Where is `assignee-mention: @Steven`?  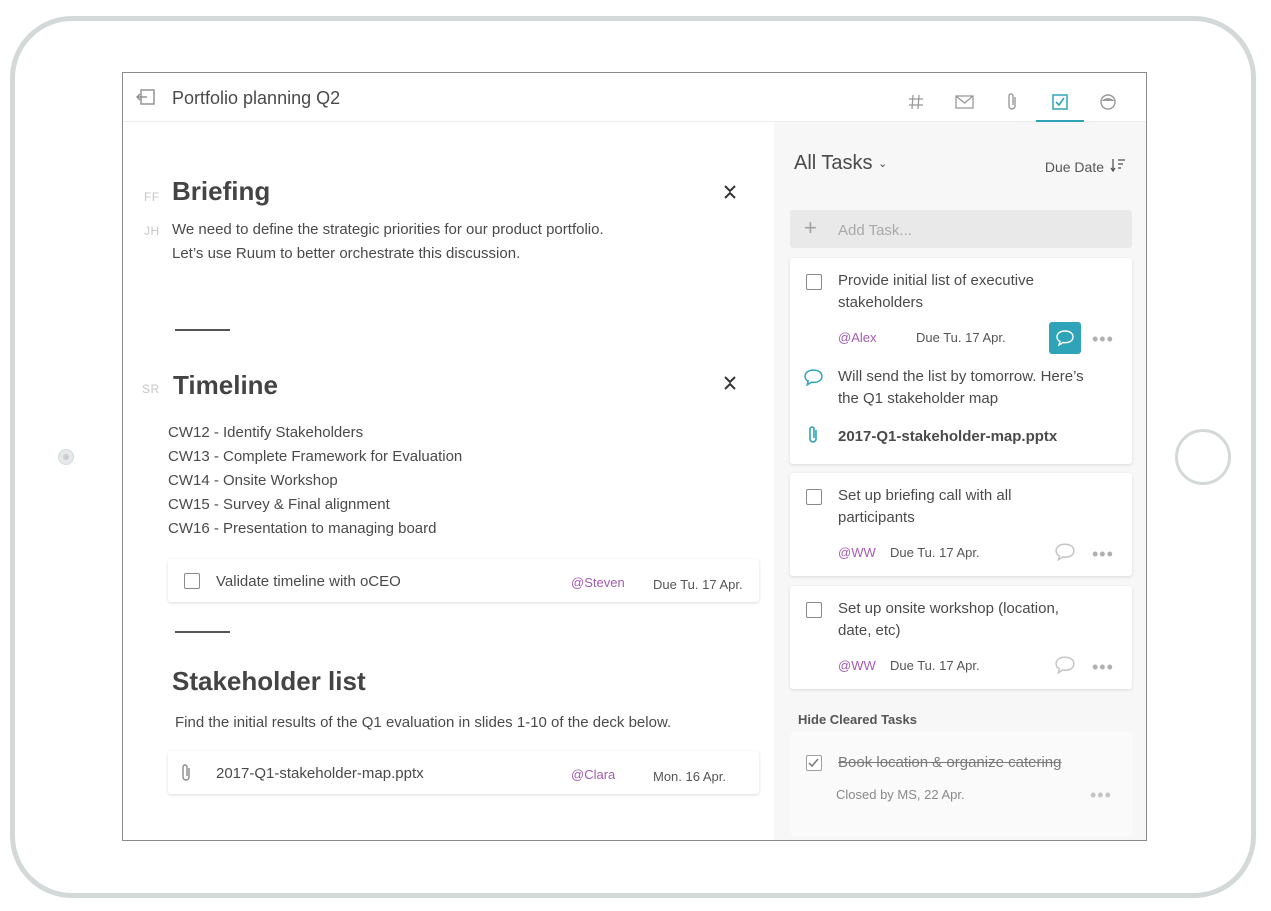
assignee-mention: @Steven is located at coordinates (598, 582).